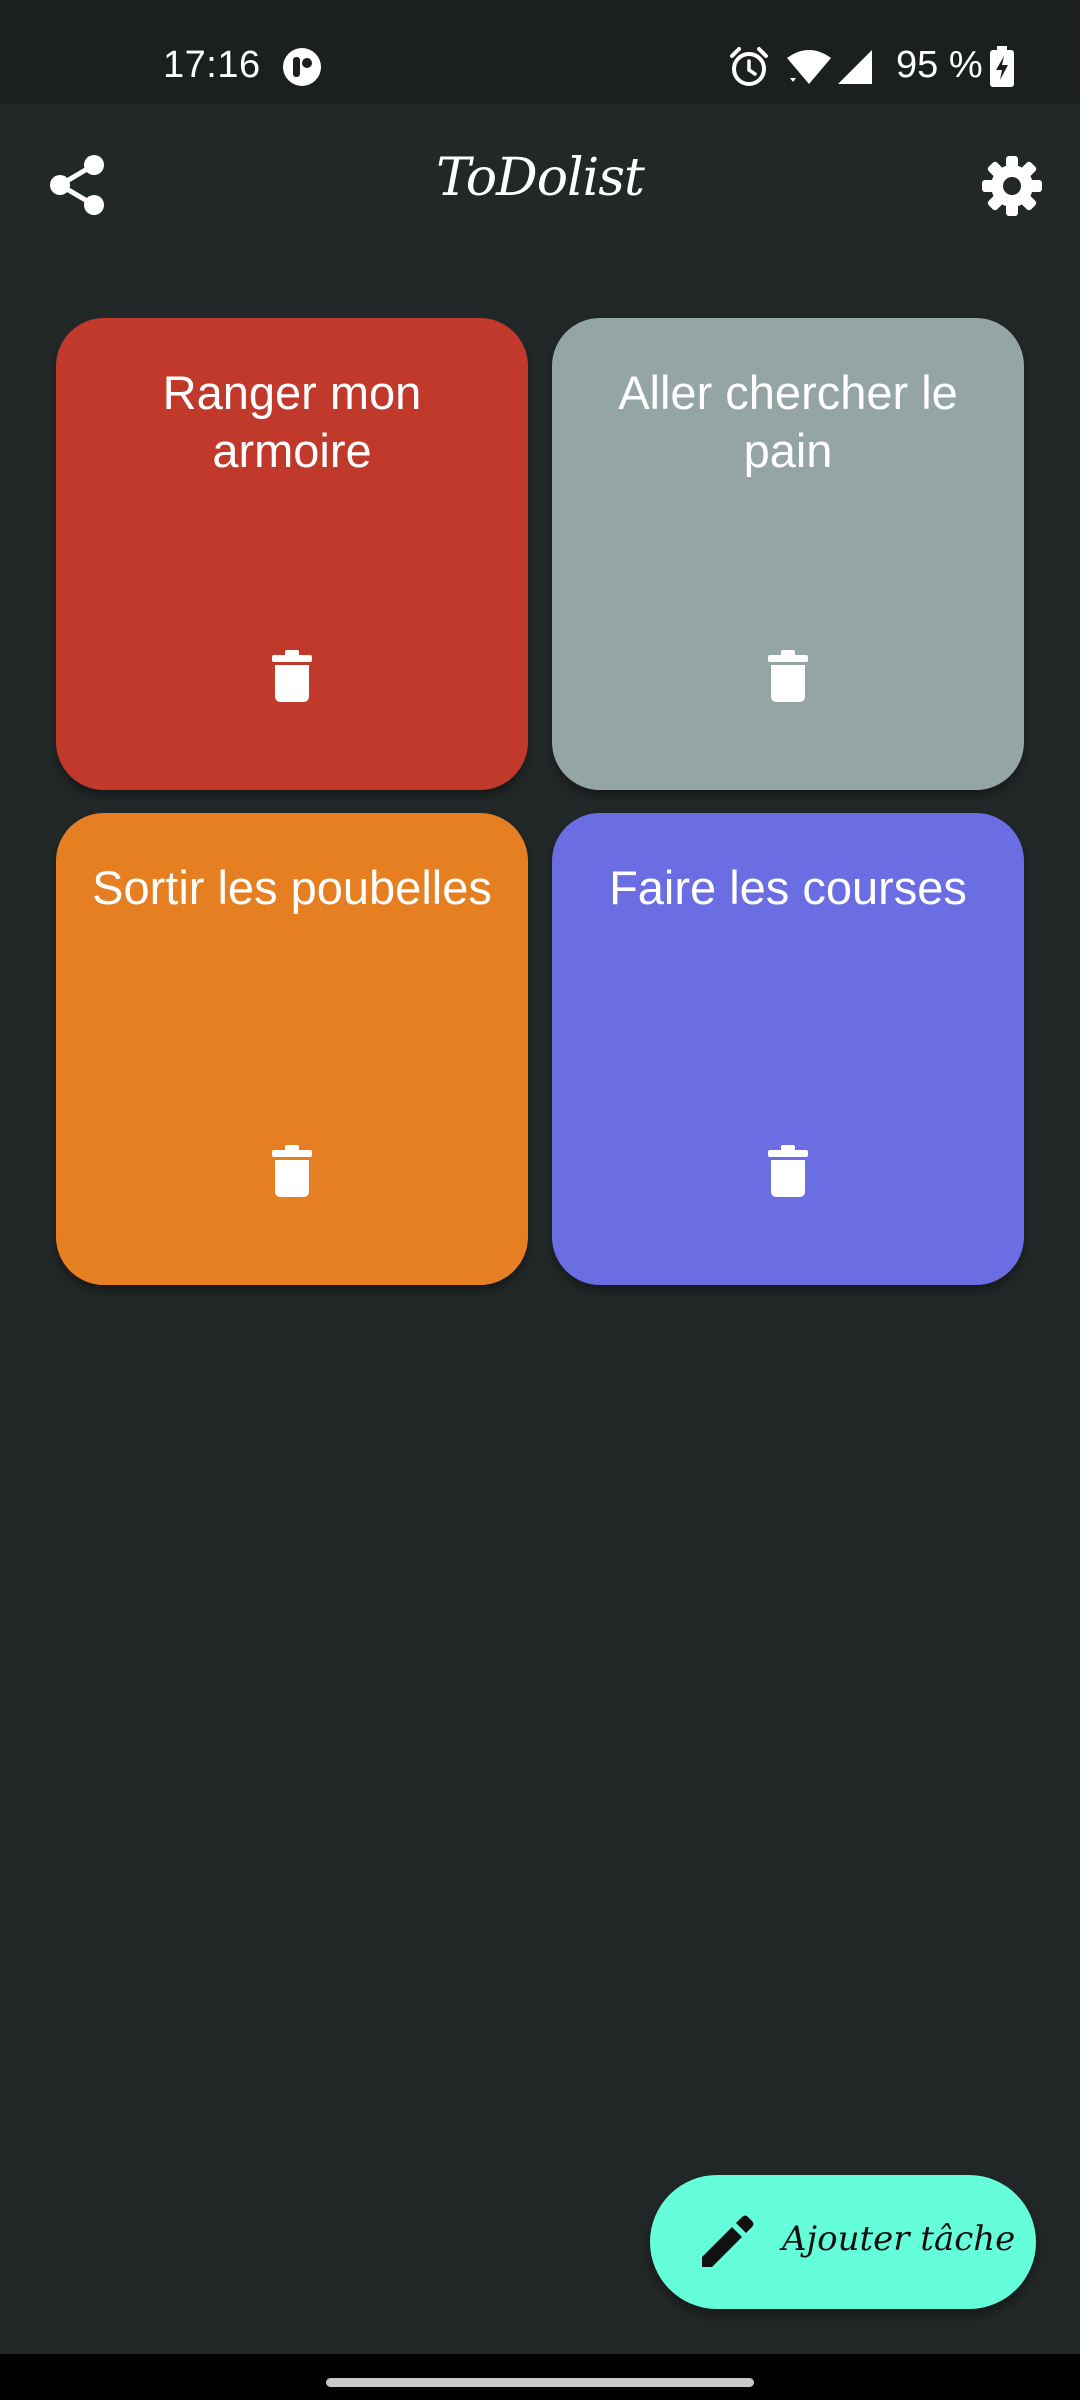  Describe the element at coordinates (540, 178) in the screenshot. I see `app-title: ToDolist` at that location.